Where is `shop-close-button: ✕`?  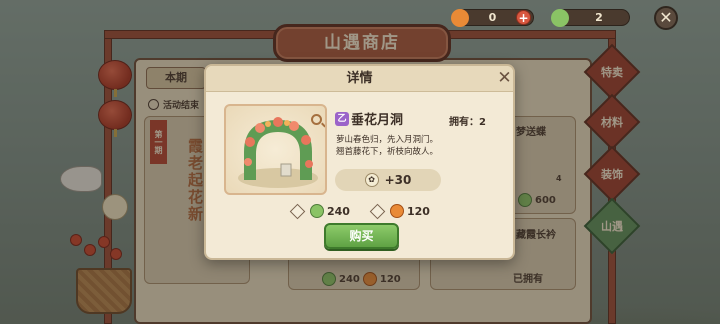 shop-close-button: ✕ is located at coordinates (666, 18).